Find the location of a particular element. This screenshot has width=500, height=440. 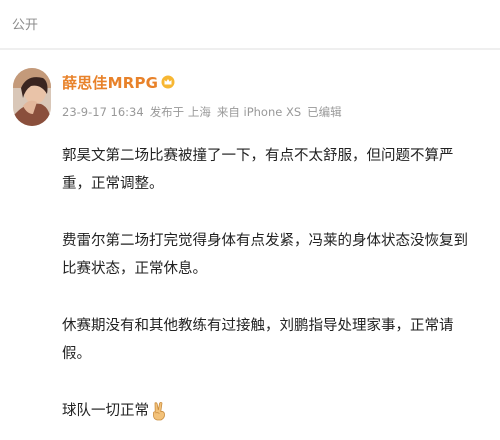

top-bar: 公开 is located at coordinates (250, 25).